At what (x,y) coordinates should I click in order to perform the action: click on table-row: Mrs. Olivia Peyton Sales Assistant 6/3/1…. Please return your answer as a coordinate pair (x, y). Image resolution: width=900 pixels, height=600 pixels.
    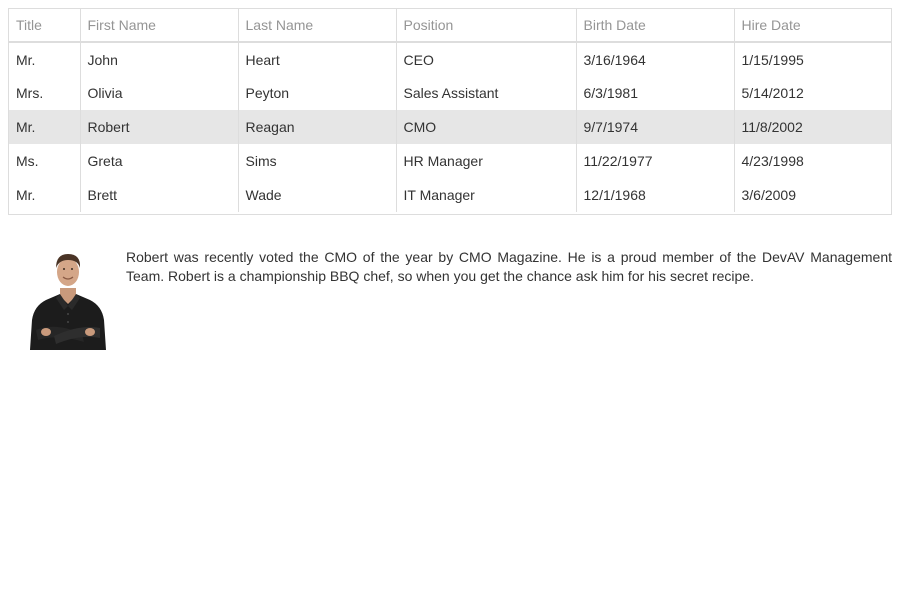
    Looking at the image, I should click on (450, 93).